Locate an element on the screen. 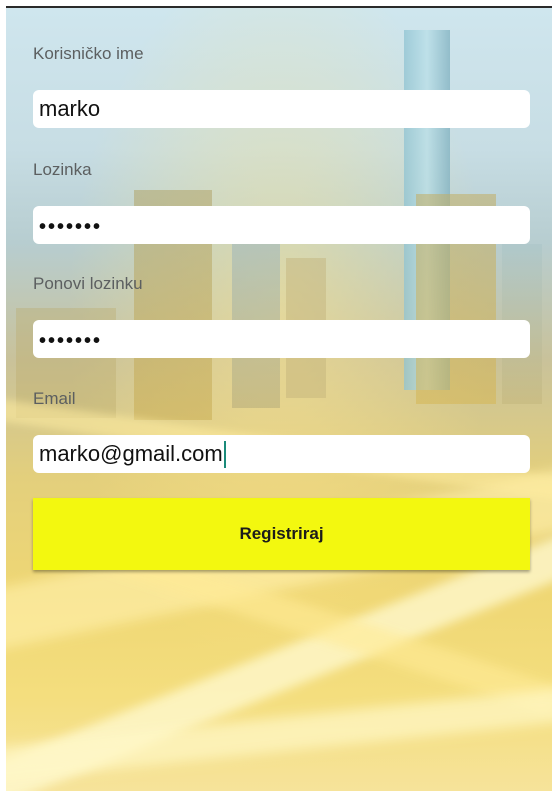  status-divider is located at coordinates (276, 4).